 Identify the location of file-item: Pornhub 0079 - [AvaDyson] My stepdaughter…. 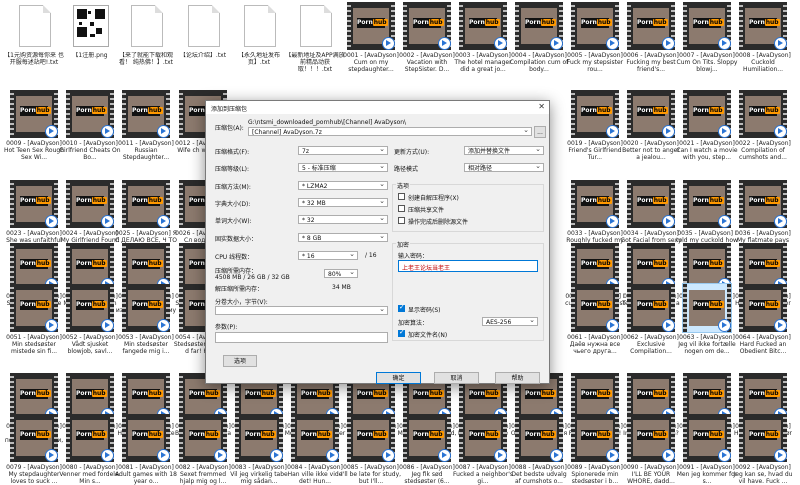
(34, 449).